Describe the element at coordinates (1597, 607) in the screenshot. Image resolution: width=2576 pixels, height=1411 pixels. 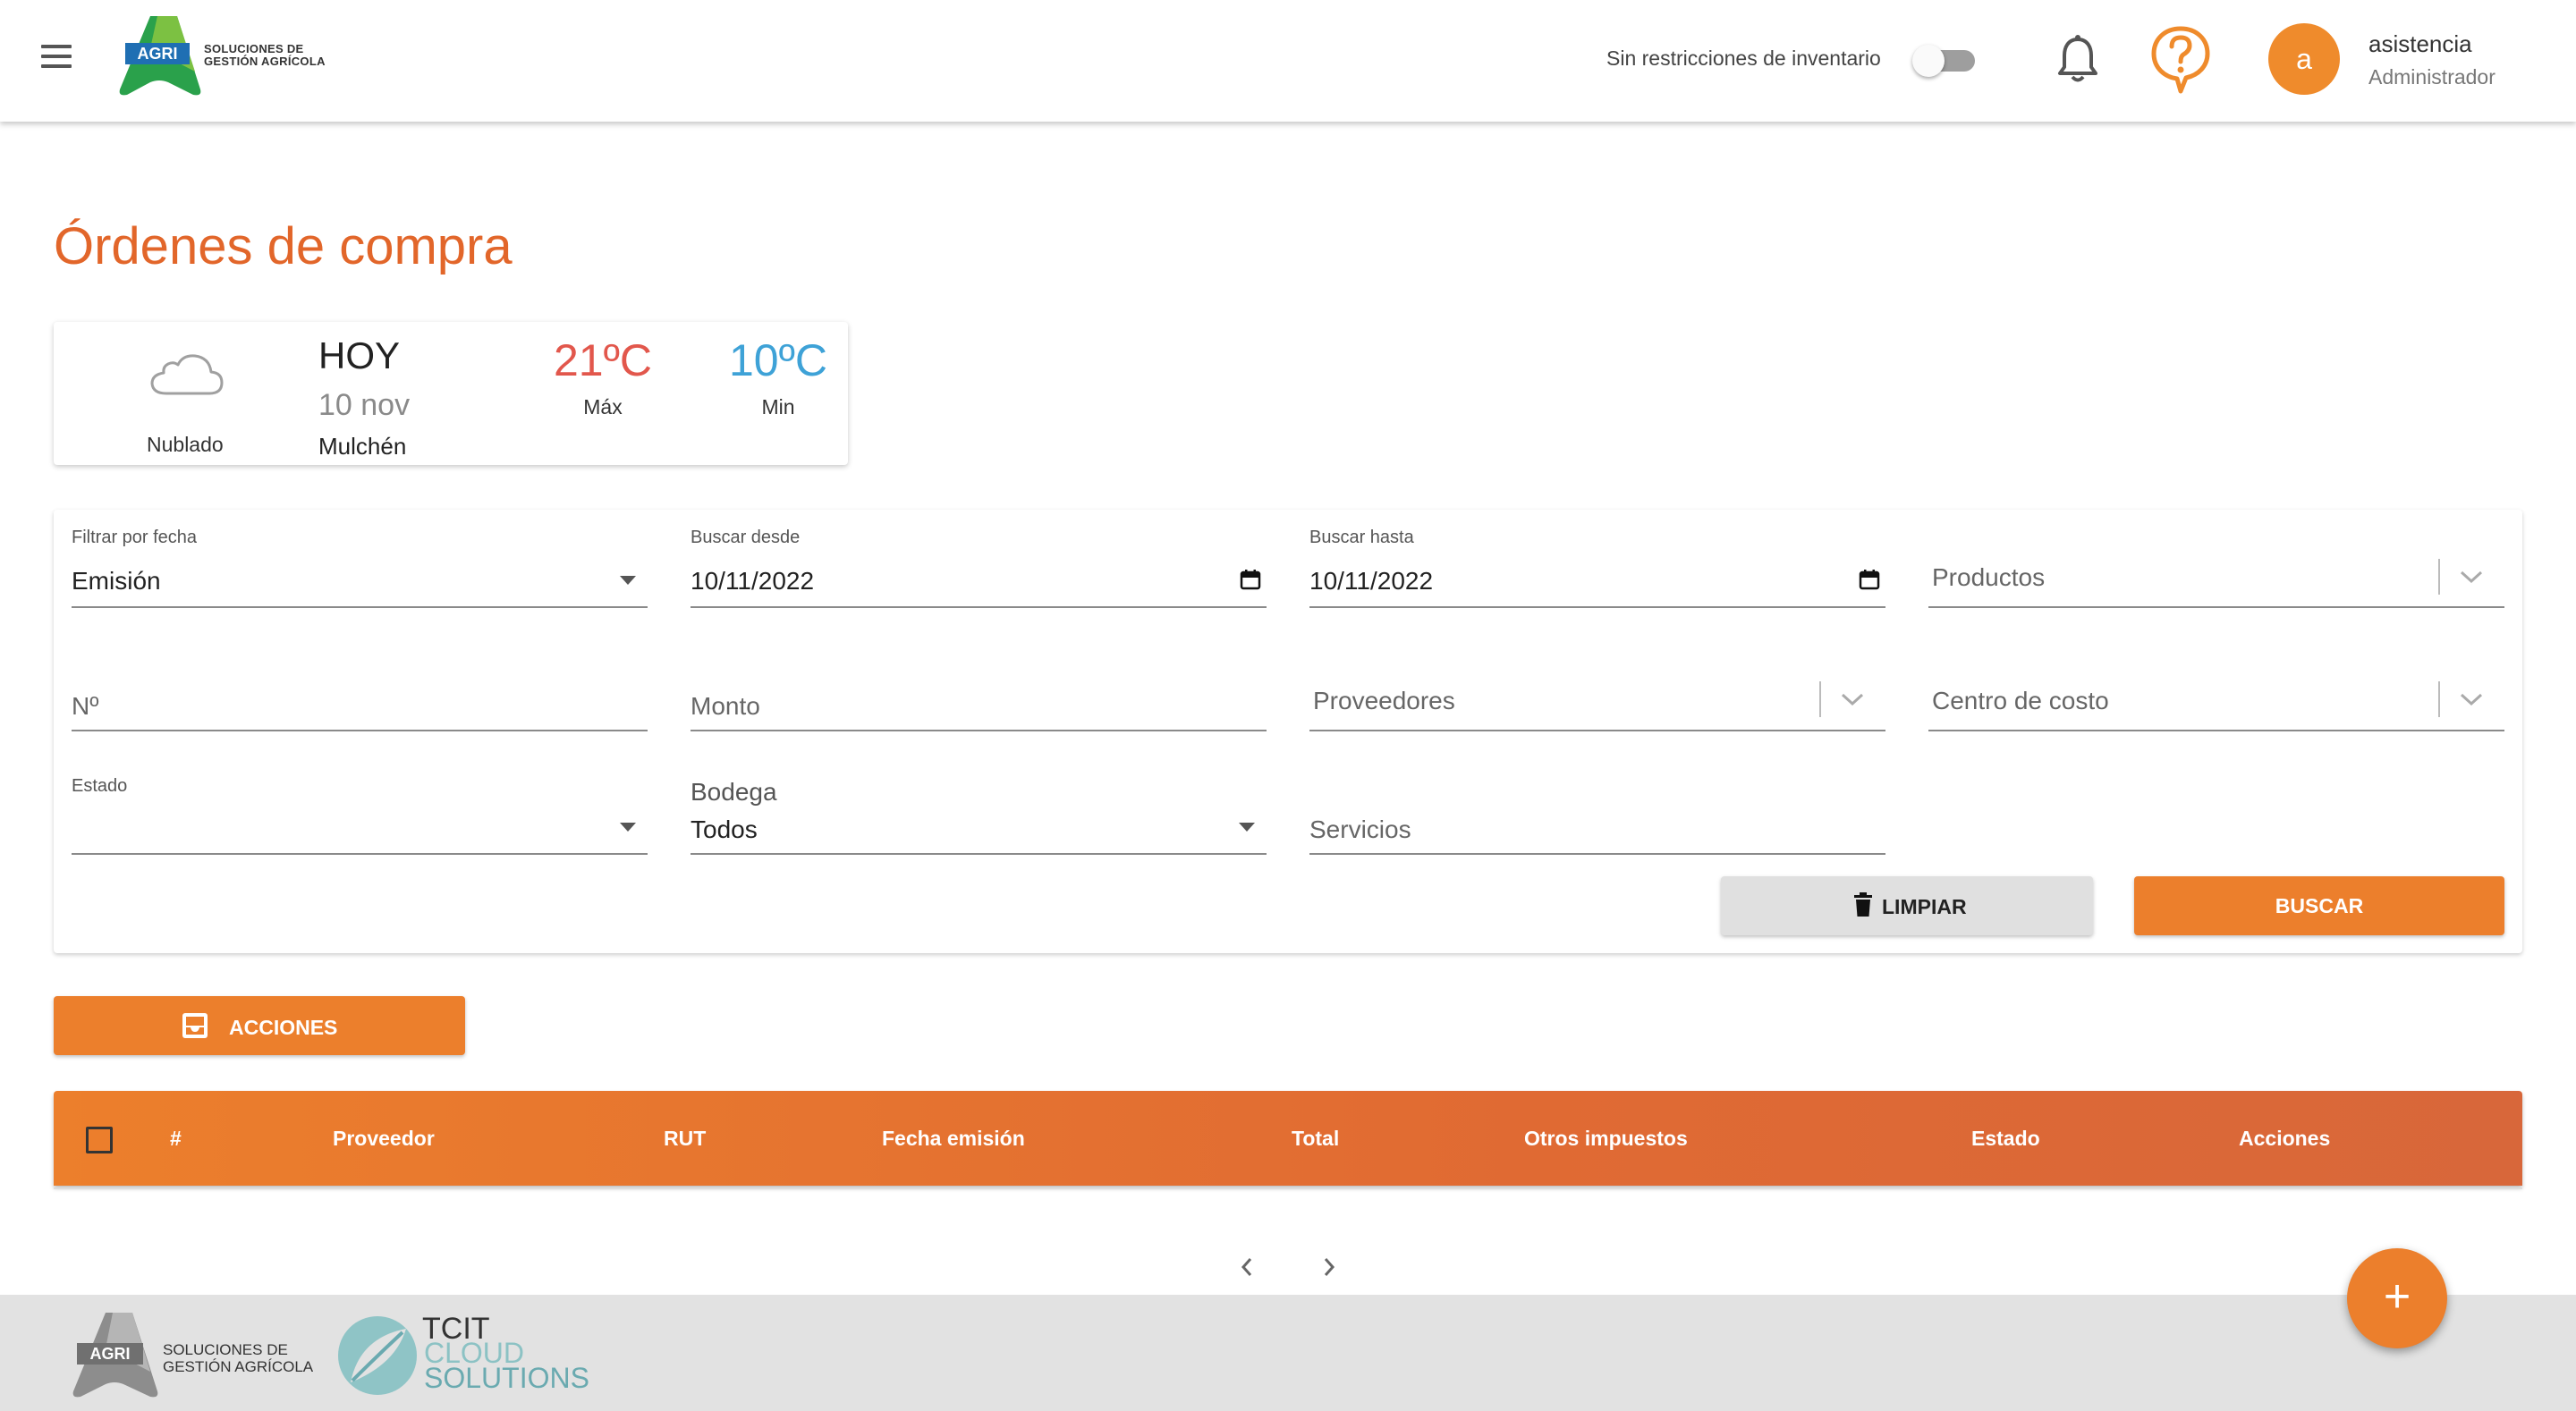
I see `search-to-underline` at that location.